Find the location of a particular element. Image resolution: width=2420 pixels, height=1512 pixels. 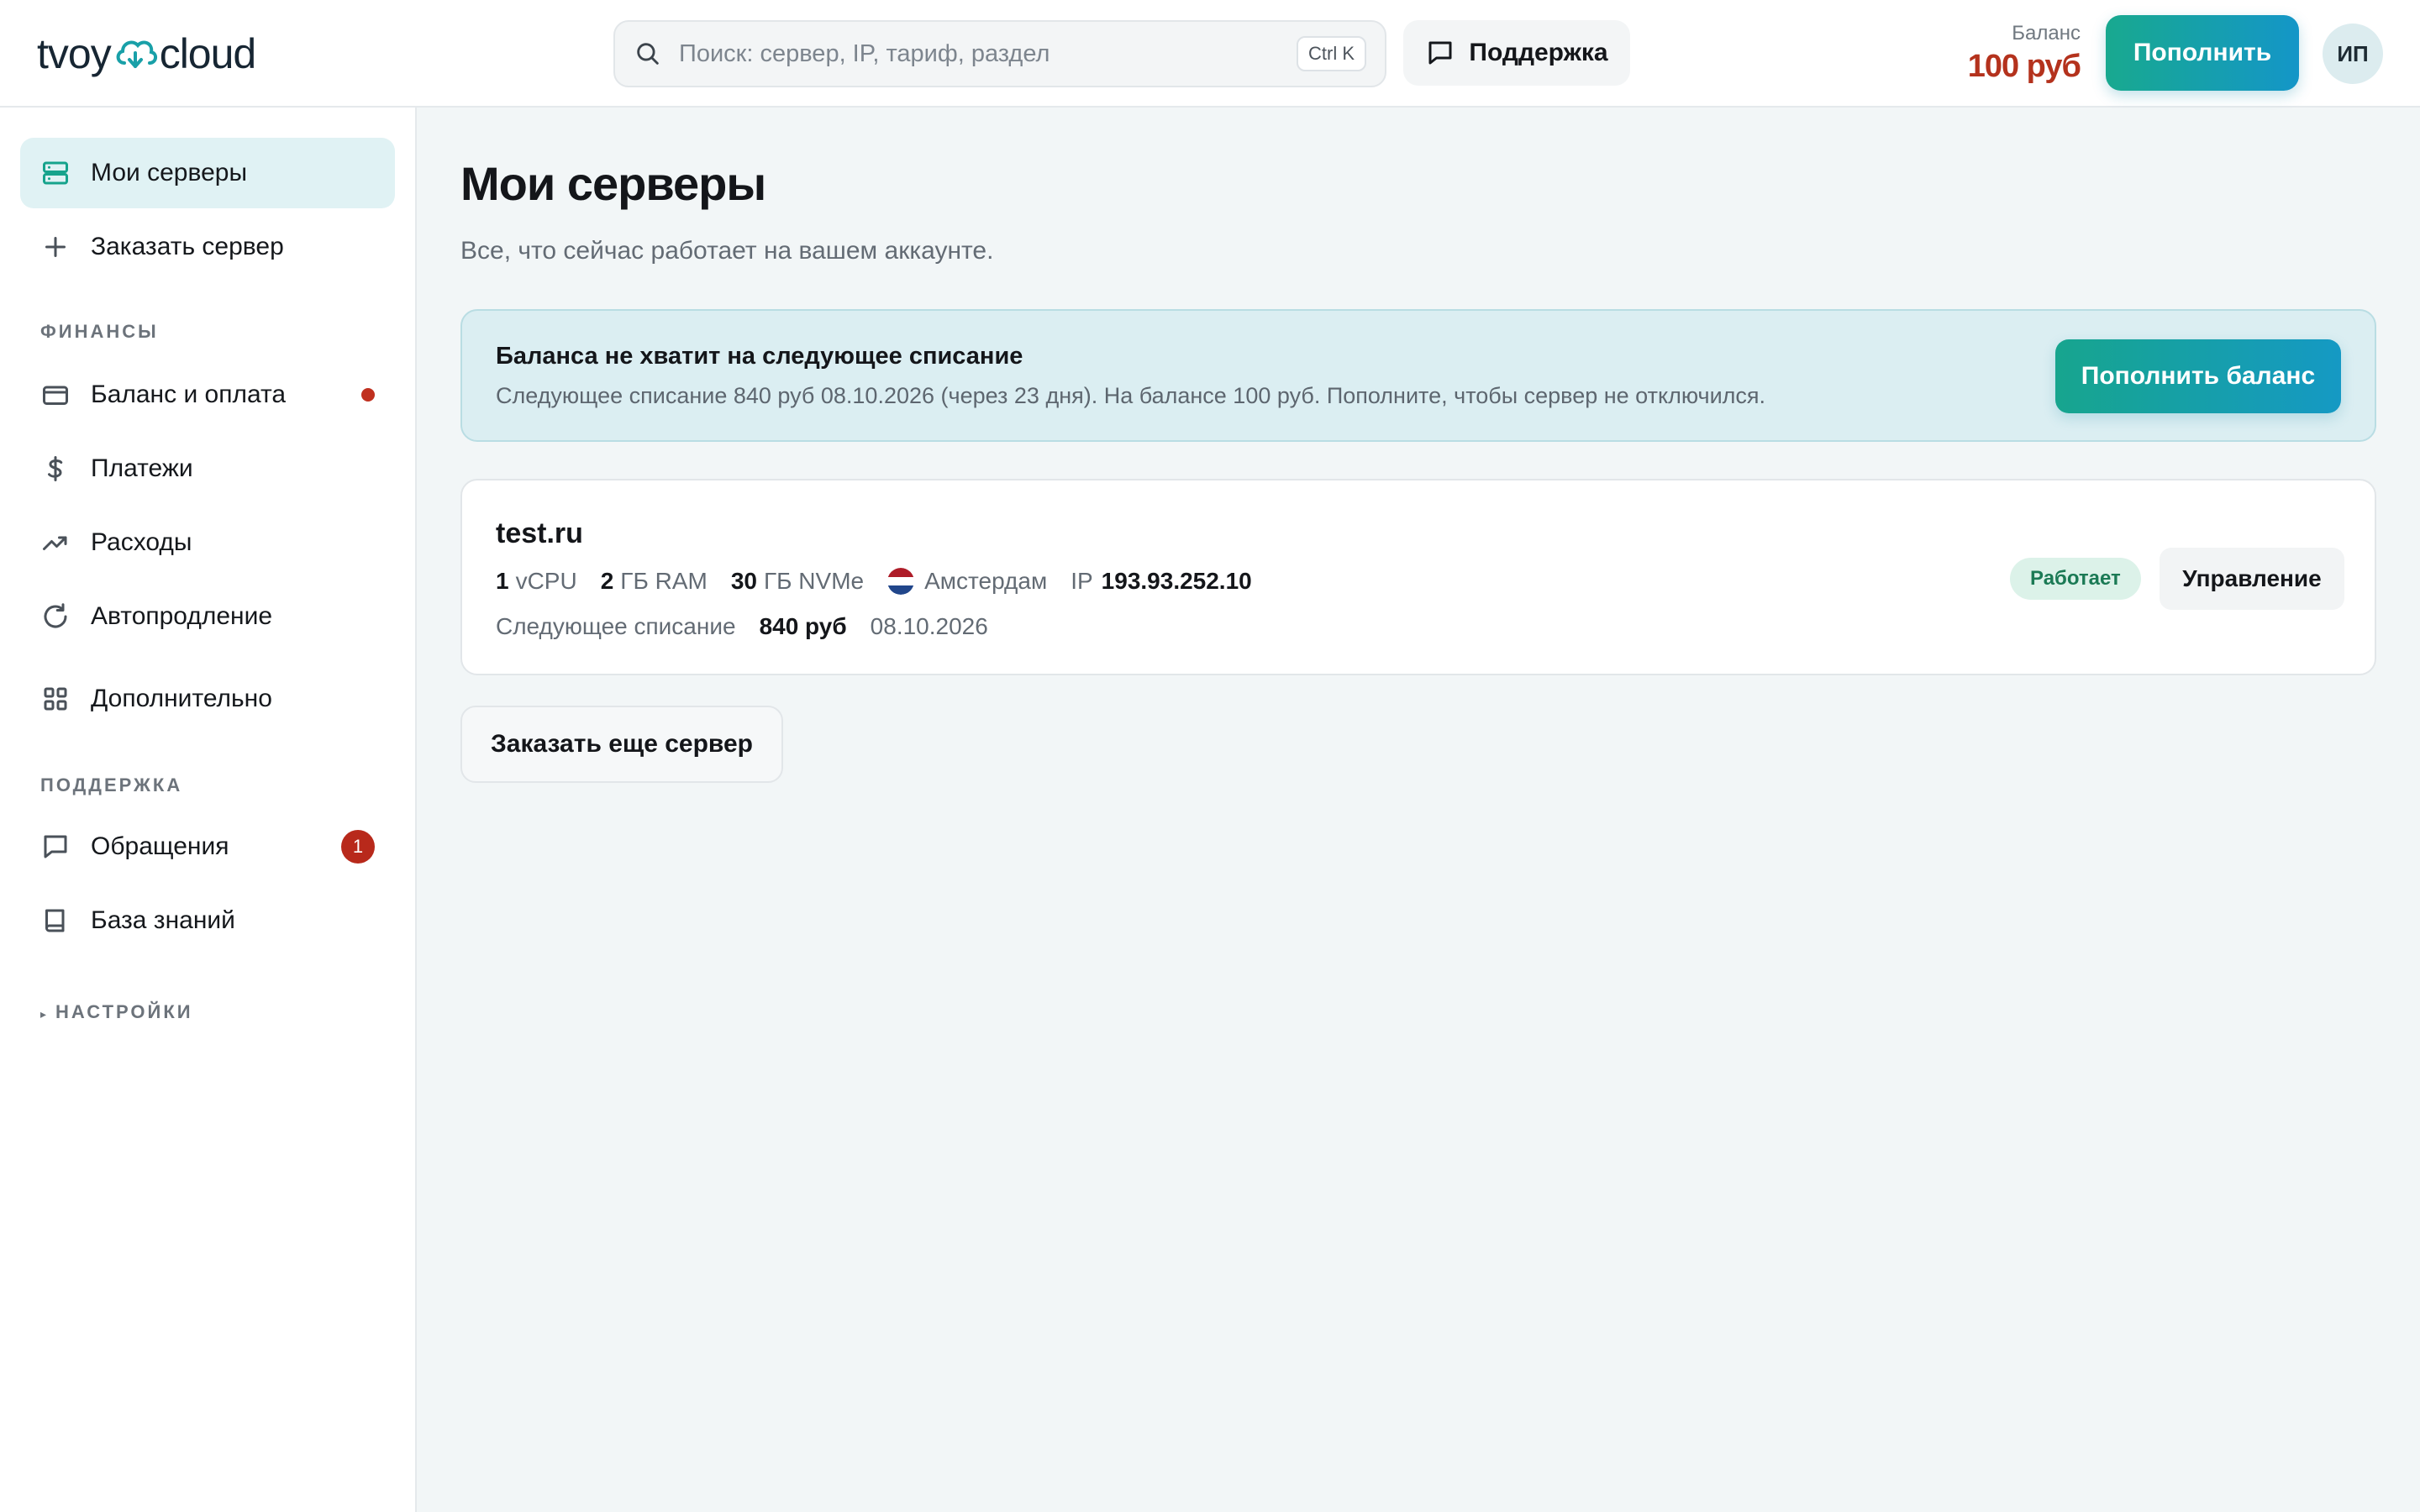

alert-dot is located at coordinates (368, 395).